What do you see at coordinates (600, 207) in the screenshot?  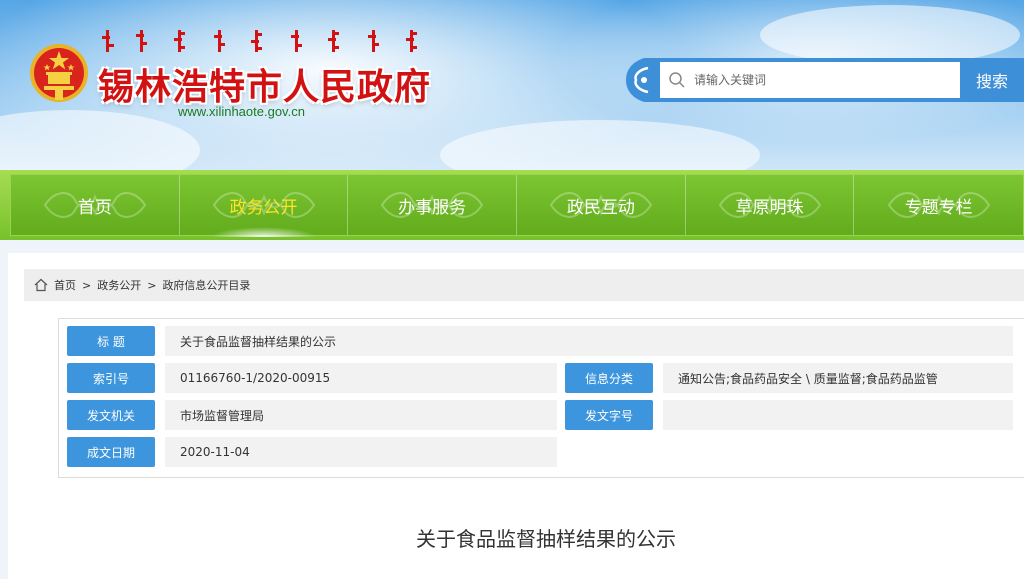 I see `nav-item-label: 政民互动` at bounding box center [600, 207].